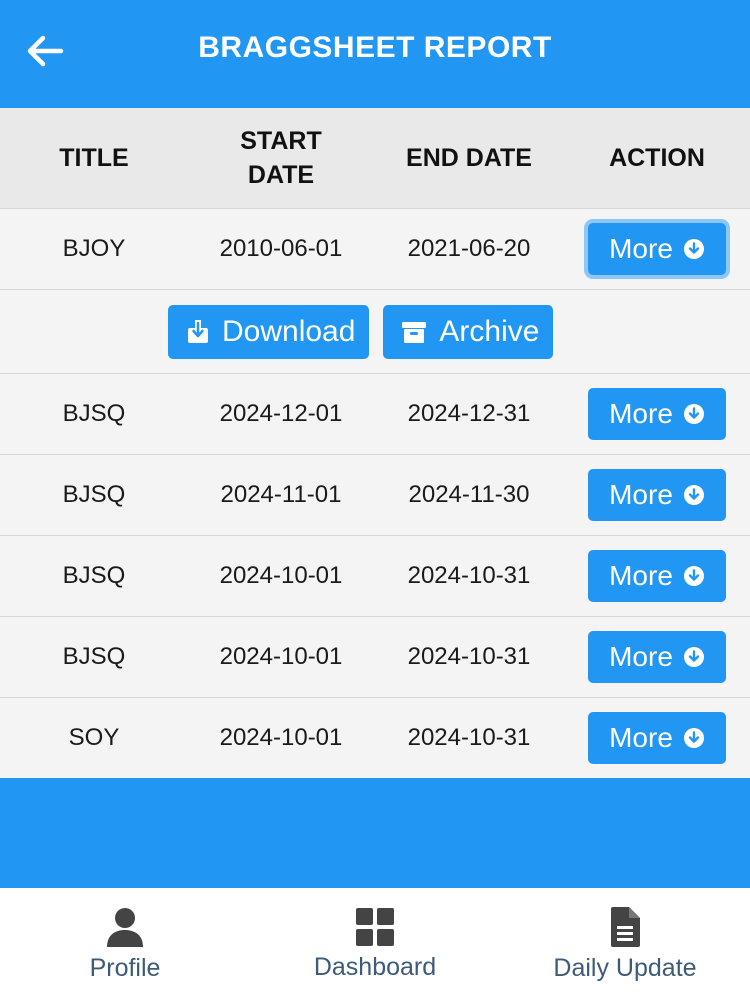 Image resolution: width=750 pixels, height=1000 pixels. What do you see at coordinates (375, 331) in the screenshot?
I see `expanded-actions-row: Download Archive` at bounding box center [375, 331].